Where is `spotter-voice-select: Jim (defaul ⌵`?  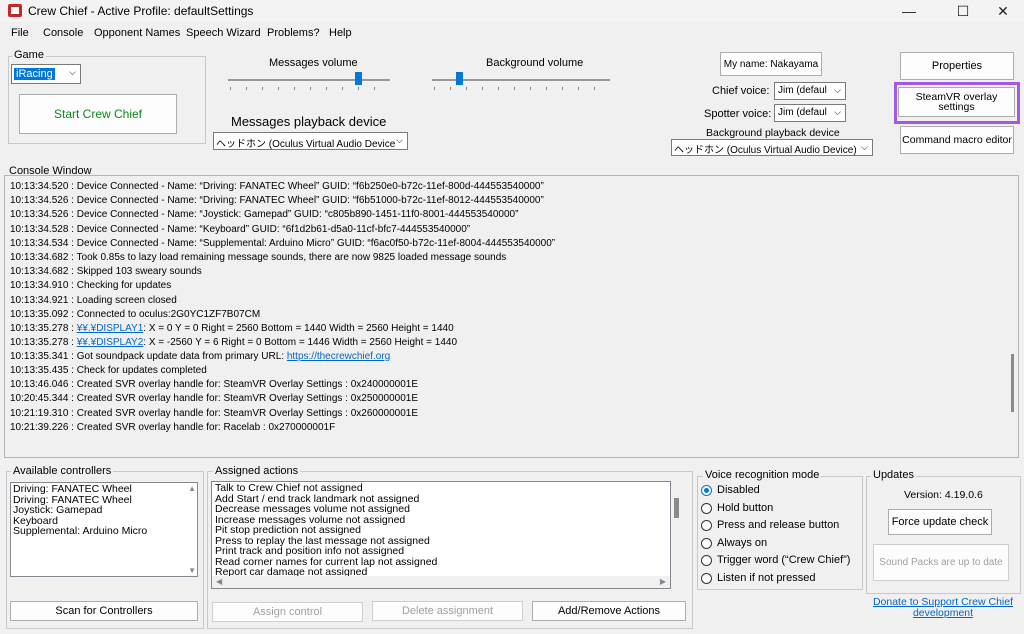
spotter-voice-select: Jim (defaul ⌵ is located at coordinates (810, 113).